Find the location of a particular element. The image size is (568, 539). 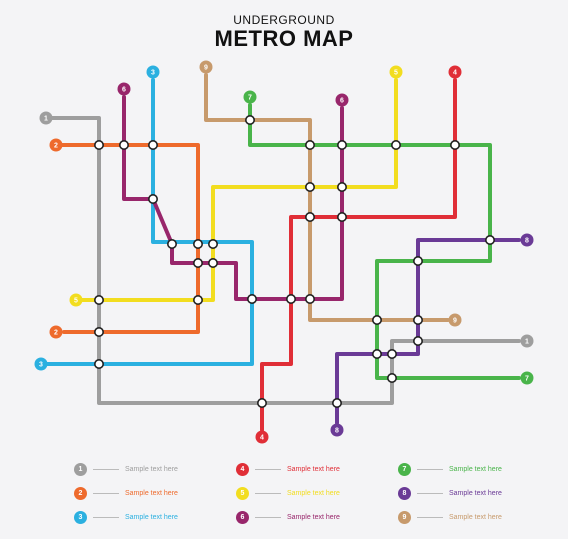

legend-item-line-4: 4 Sample text here is located at coordinates (288, 469).